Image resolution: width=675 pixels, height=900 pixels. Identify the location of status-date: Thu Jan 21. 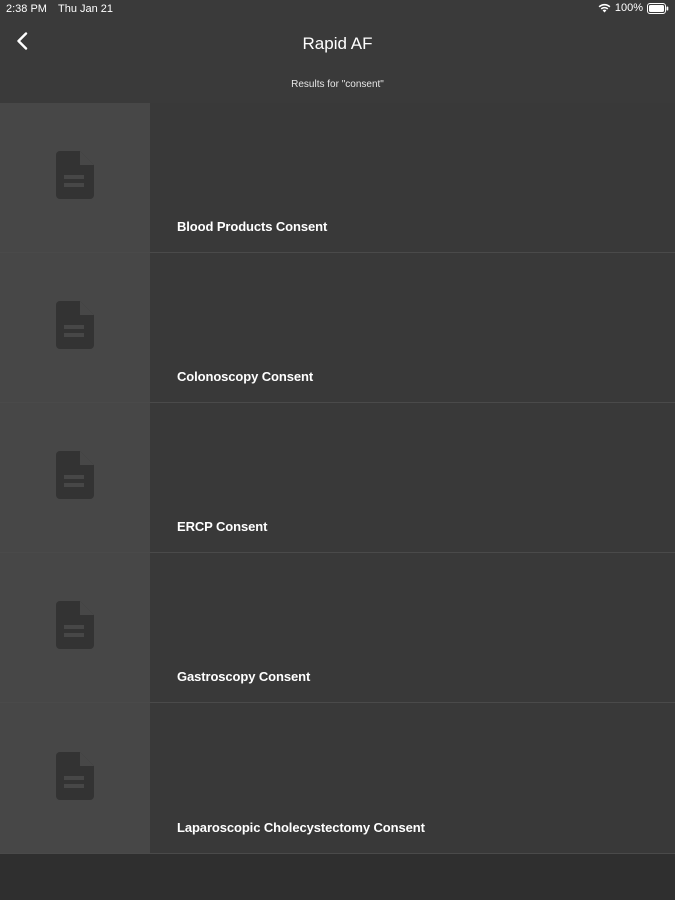
(86, 9).